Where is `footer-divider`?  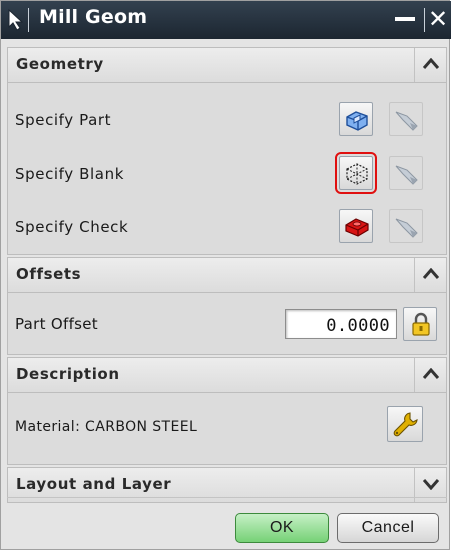
footer-divider is located at coordinates (227, 497).